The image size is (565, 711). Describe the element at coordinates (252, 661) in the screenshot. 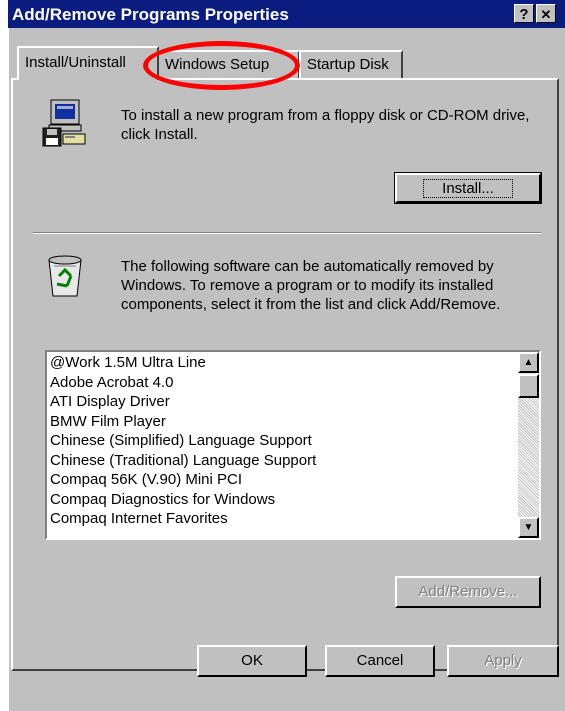

I see `ok-button: OK` at that location.